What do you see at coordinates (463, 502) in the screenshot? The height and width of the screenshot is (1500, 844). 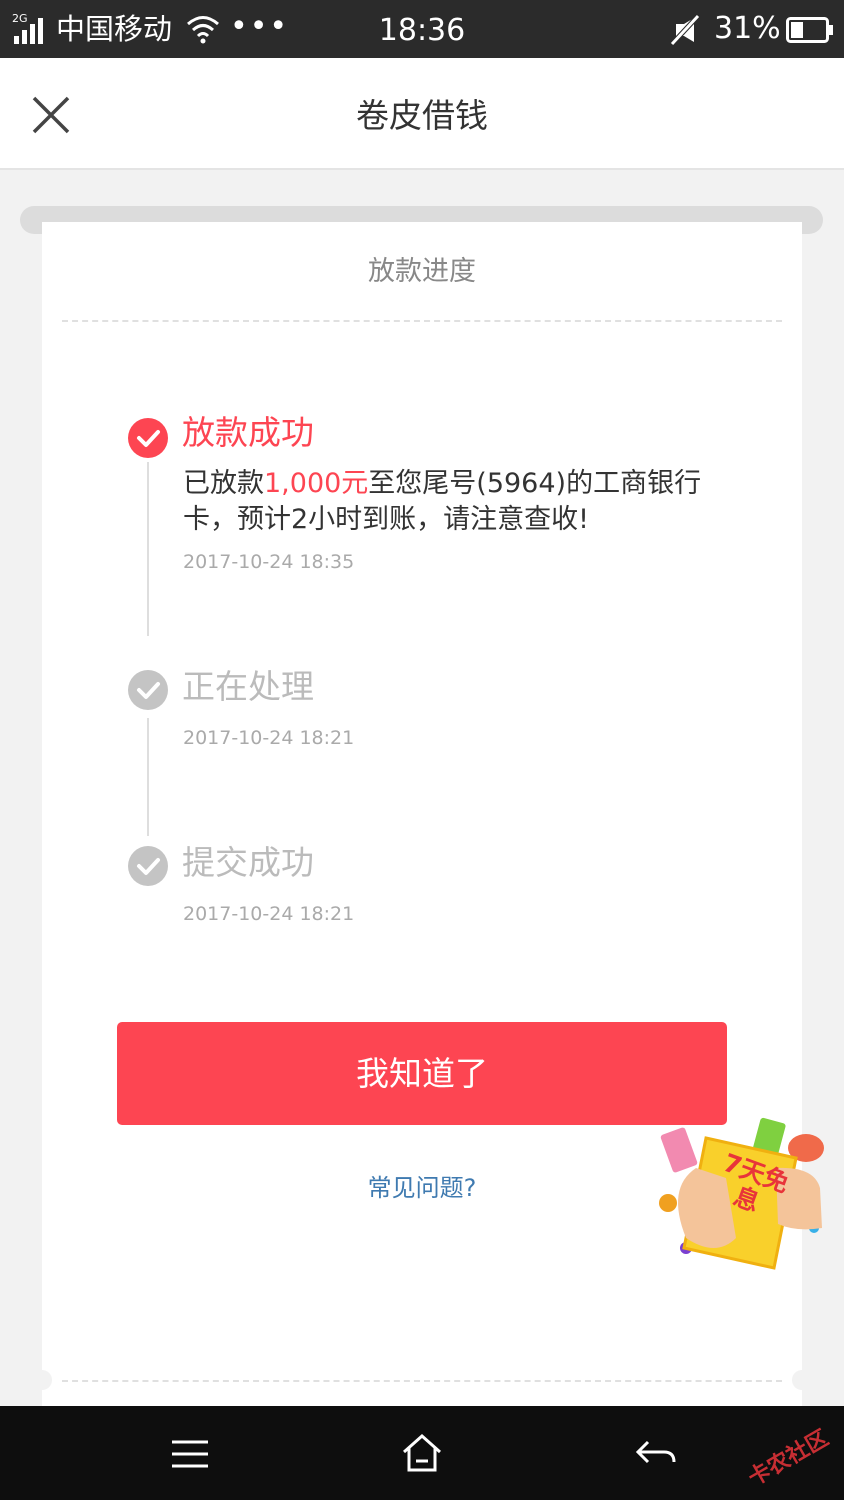 I see `step-description: 已放款1,000元至您尾号(5964)的工商银行卡，预计2小时到账，请注意查收!` at bounding box center [463, 502].